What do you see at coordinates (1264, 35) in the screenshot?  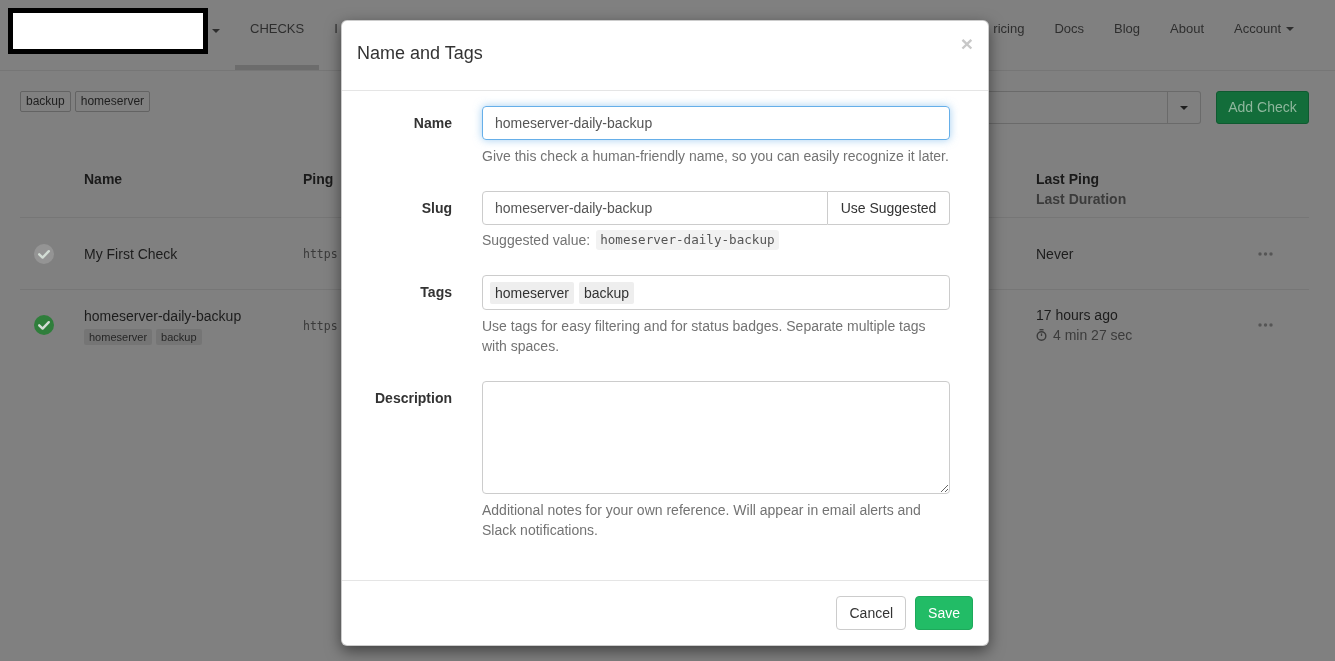 I see `account-menu: Account` at bounding box center [1264, 35].